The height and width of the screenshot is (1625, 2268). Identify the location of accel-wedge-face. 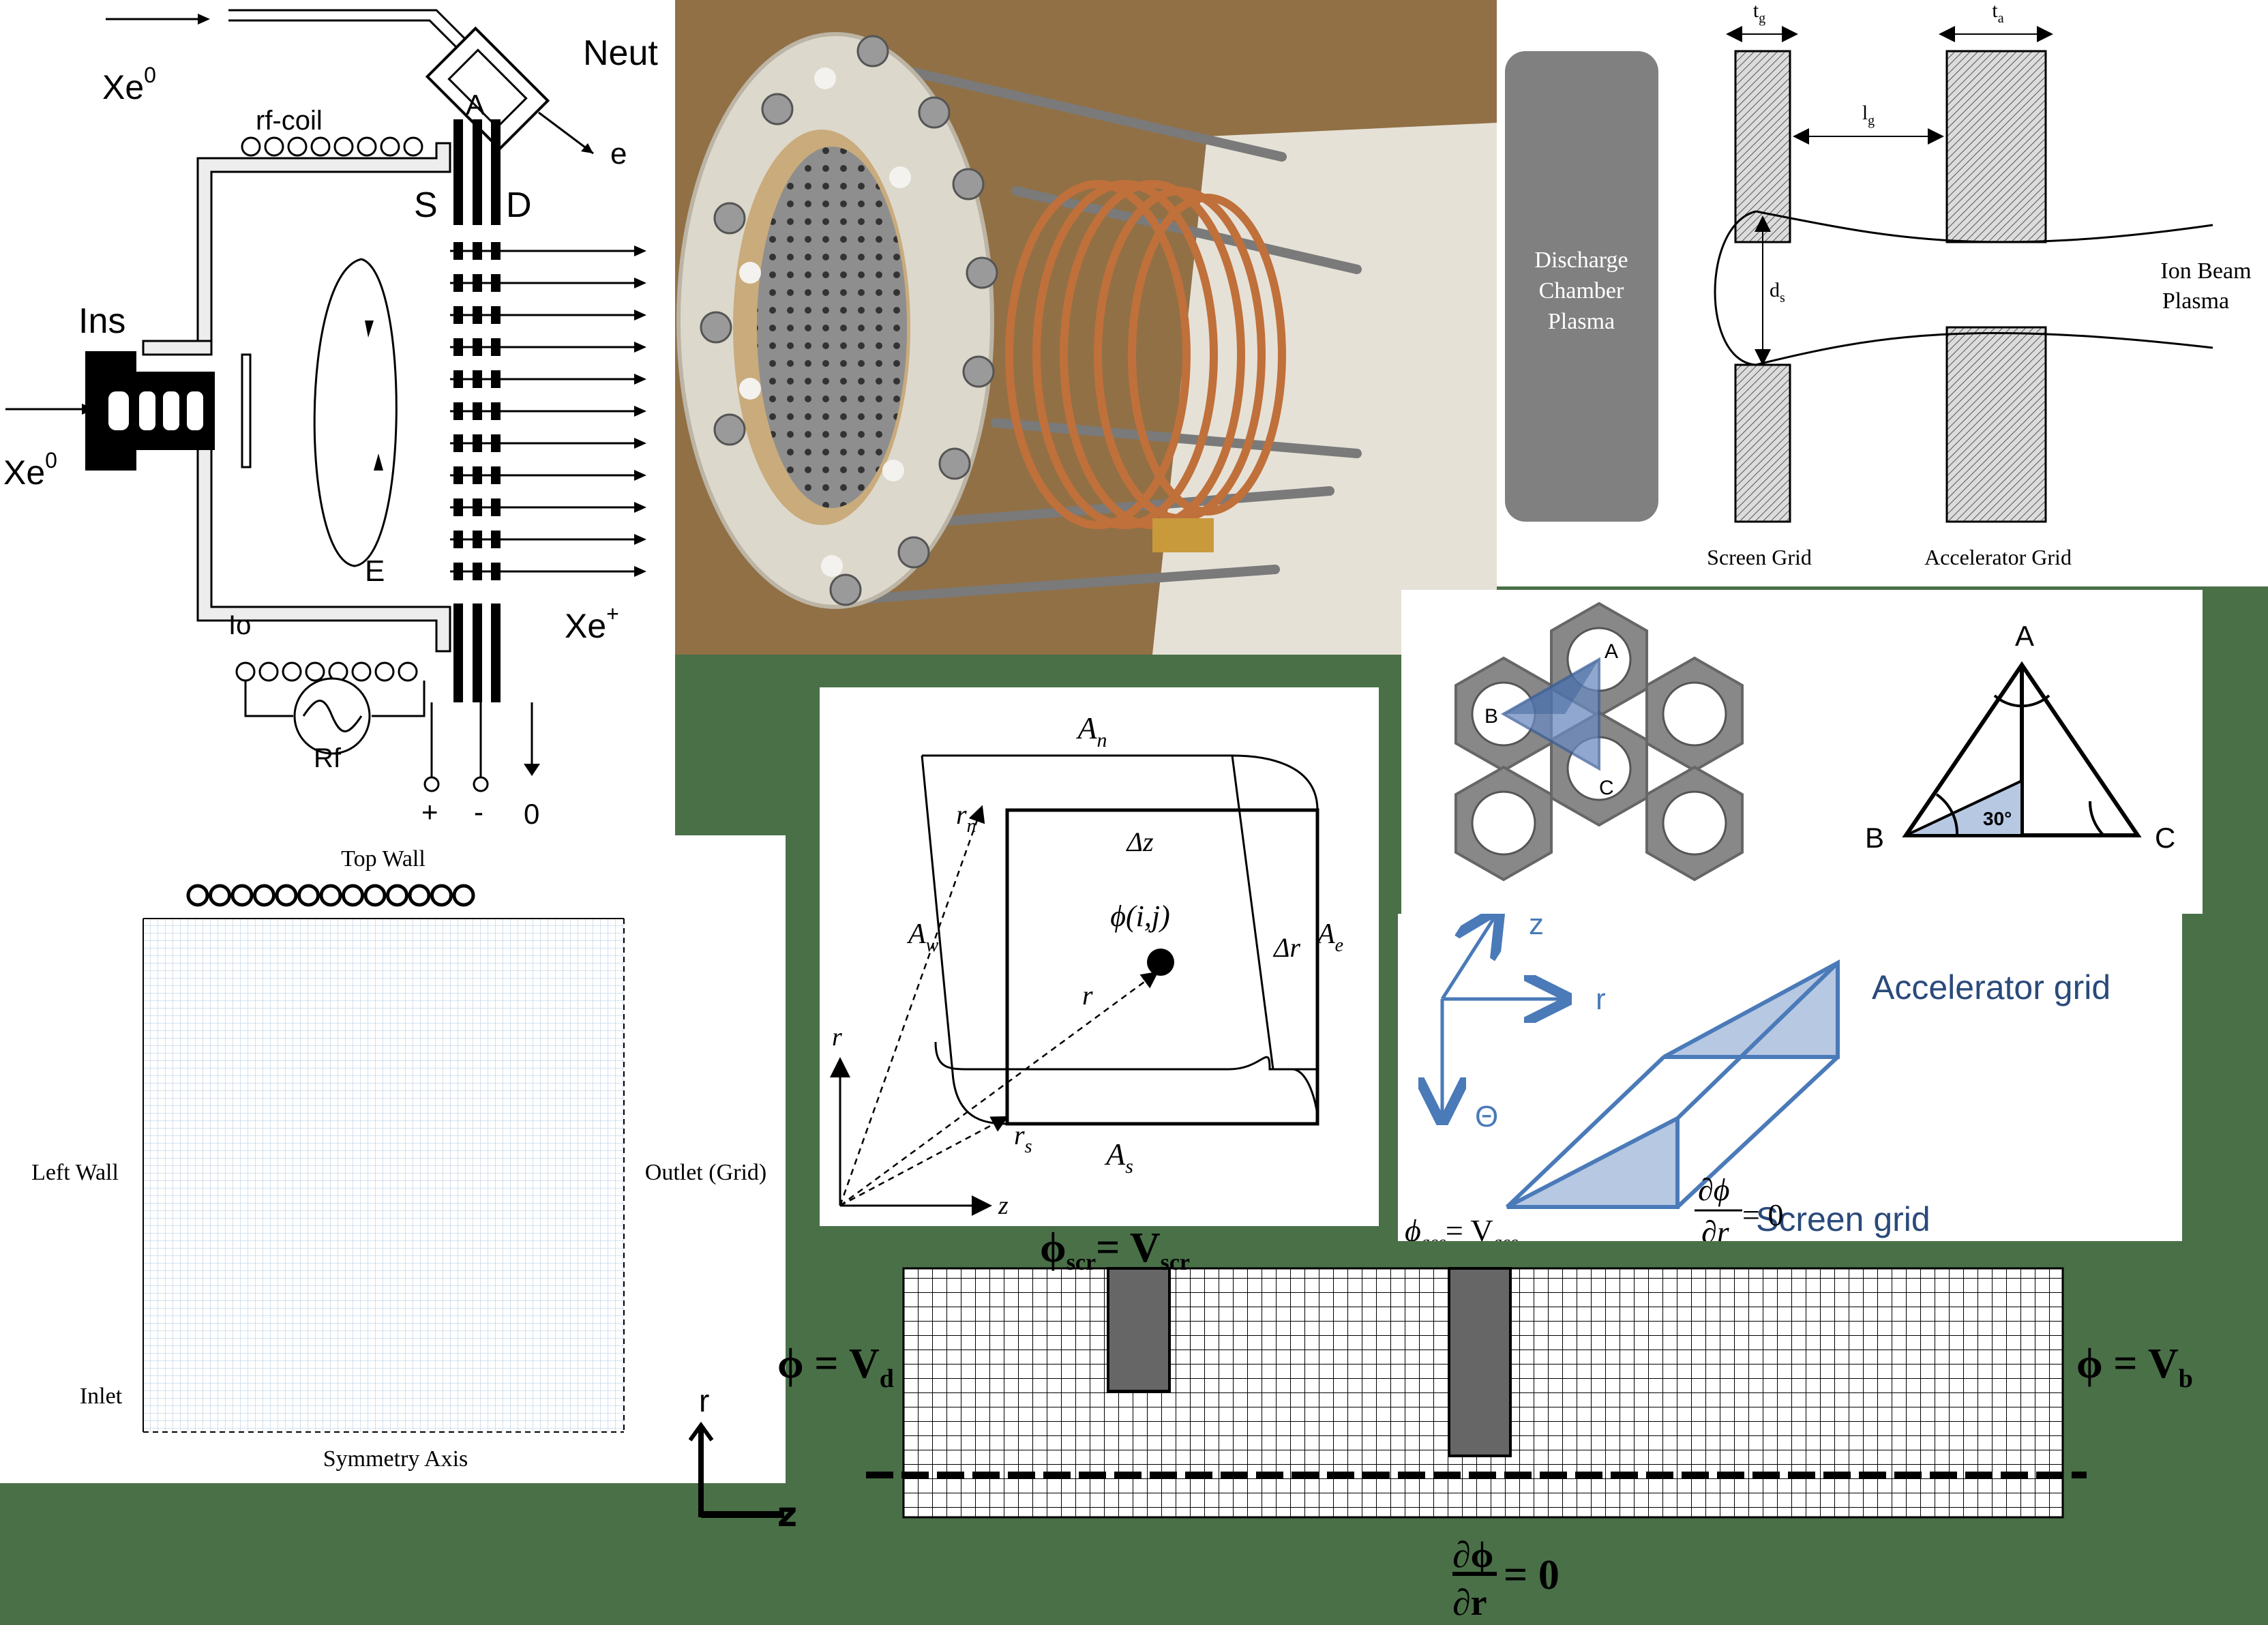
(1751, 1009).